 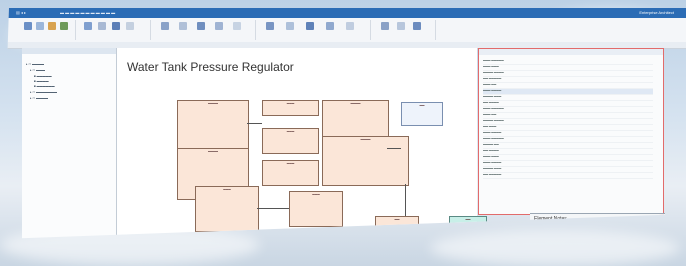 I want to click on tree-item: ▸ ▭ ▬▬▬, so click(x=37, y=70).